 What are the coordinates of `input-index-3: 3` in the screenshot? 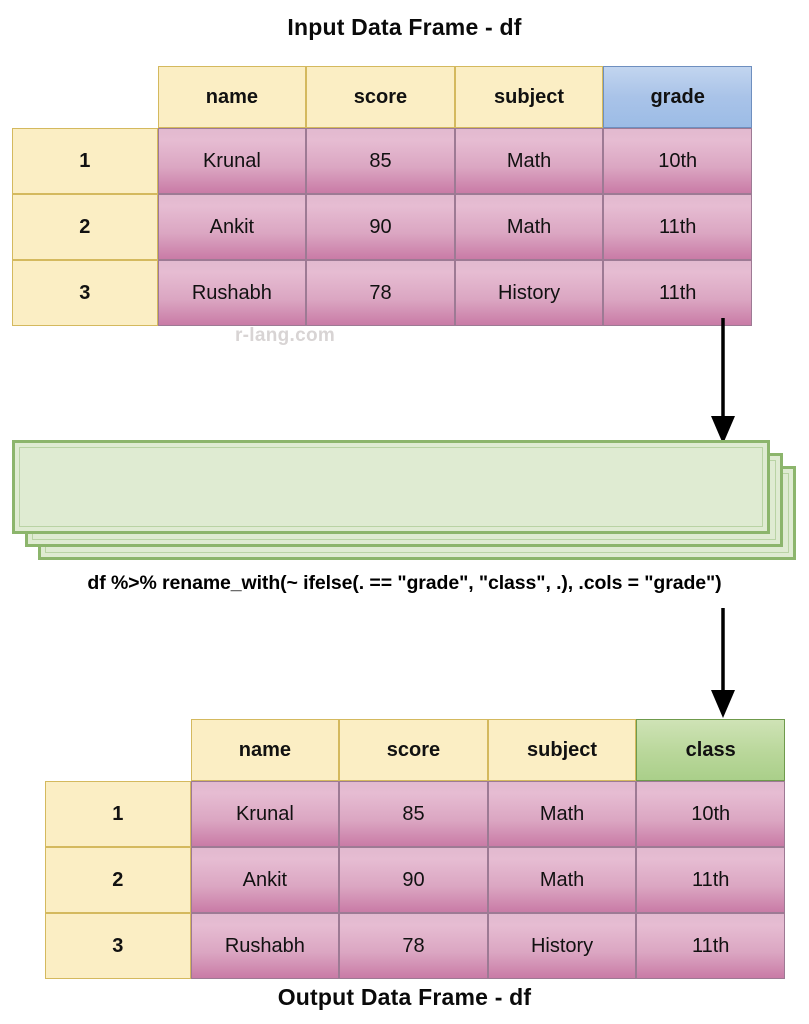 It's located at (85, 293).